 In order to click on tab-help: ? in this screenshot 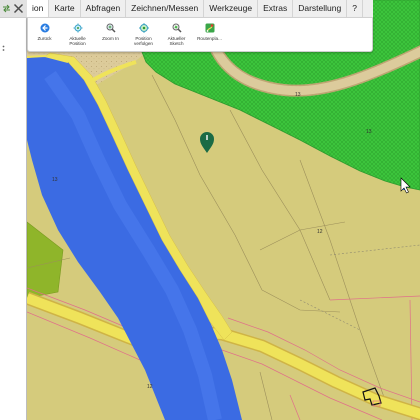, I will do `click(355, 8)`.